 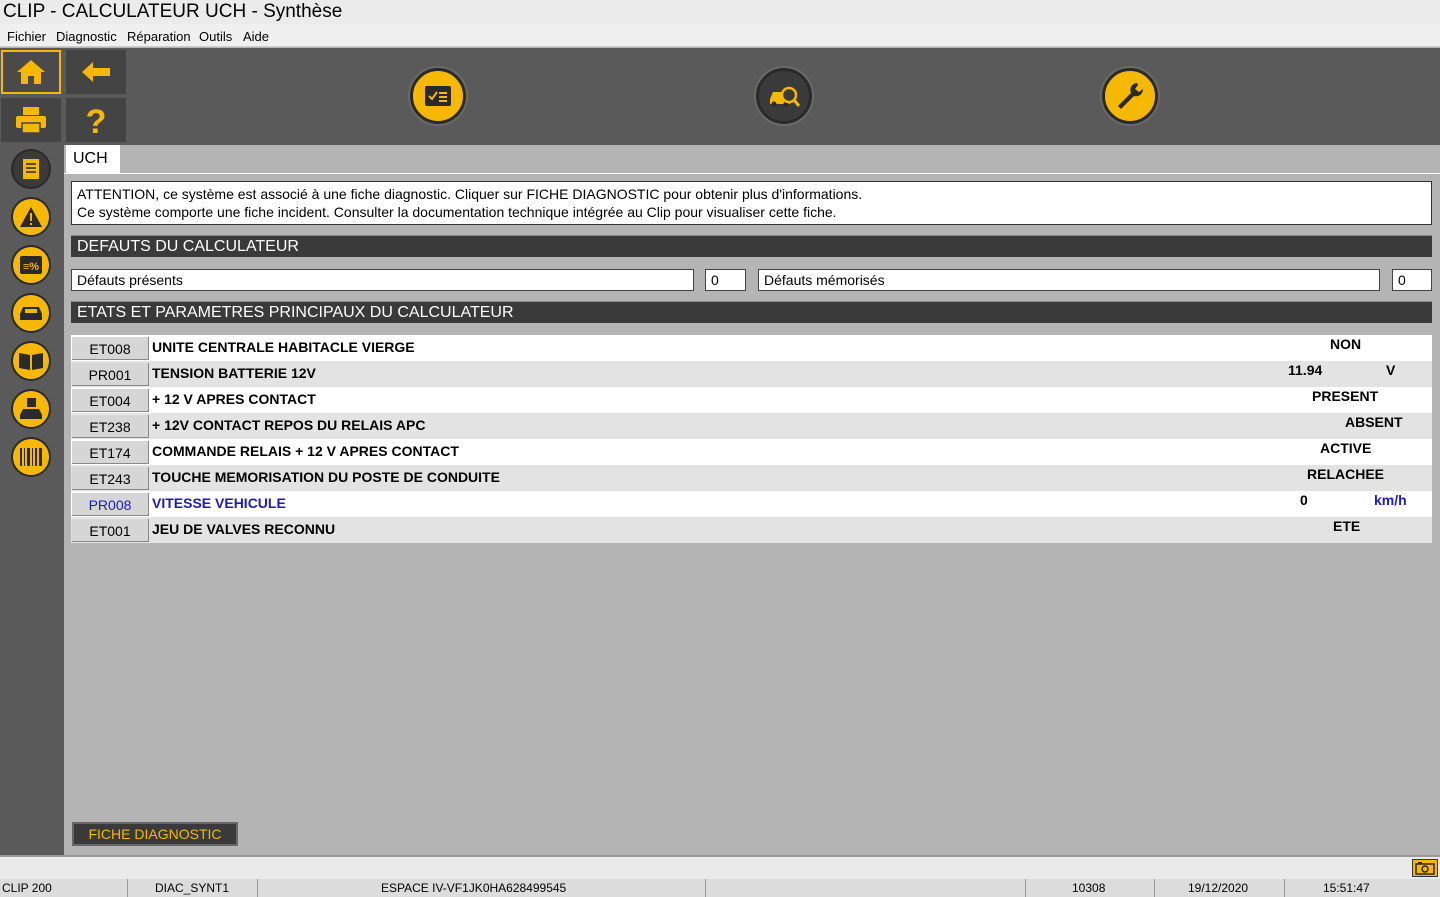 What do you see at coordinates (27, 888) in the screenshot?
I see `status-device: CLIP 200` at bounding box center [27, 888].